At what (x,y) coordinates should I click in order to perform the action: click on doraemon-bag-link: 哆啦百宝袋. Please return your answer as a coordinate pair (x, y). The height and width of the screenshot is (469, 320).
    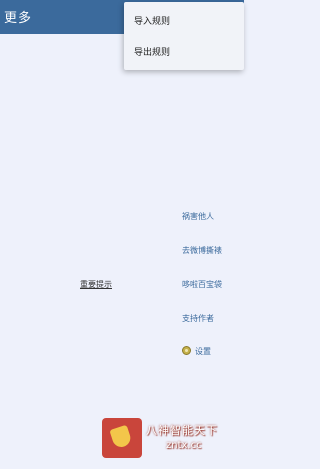
    Looking at the image, I should click on (202, 284).